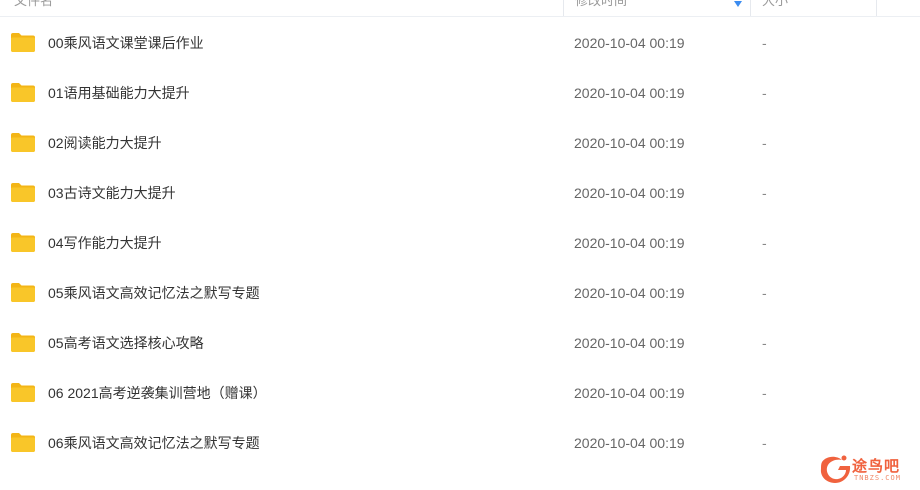  I want to click on file-name: 05乘风语文高效记忆法之默写专题, so click(154, 293).